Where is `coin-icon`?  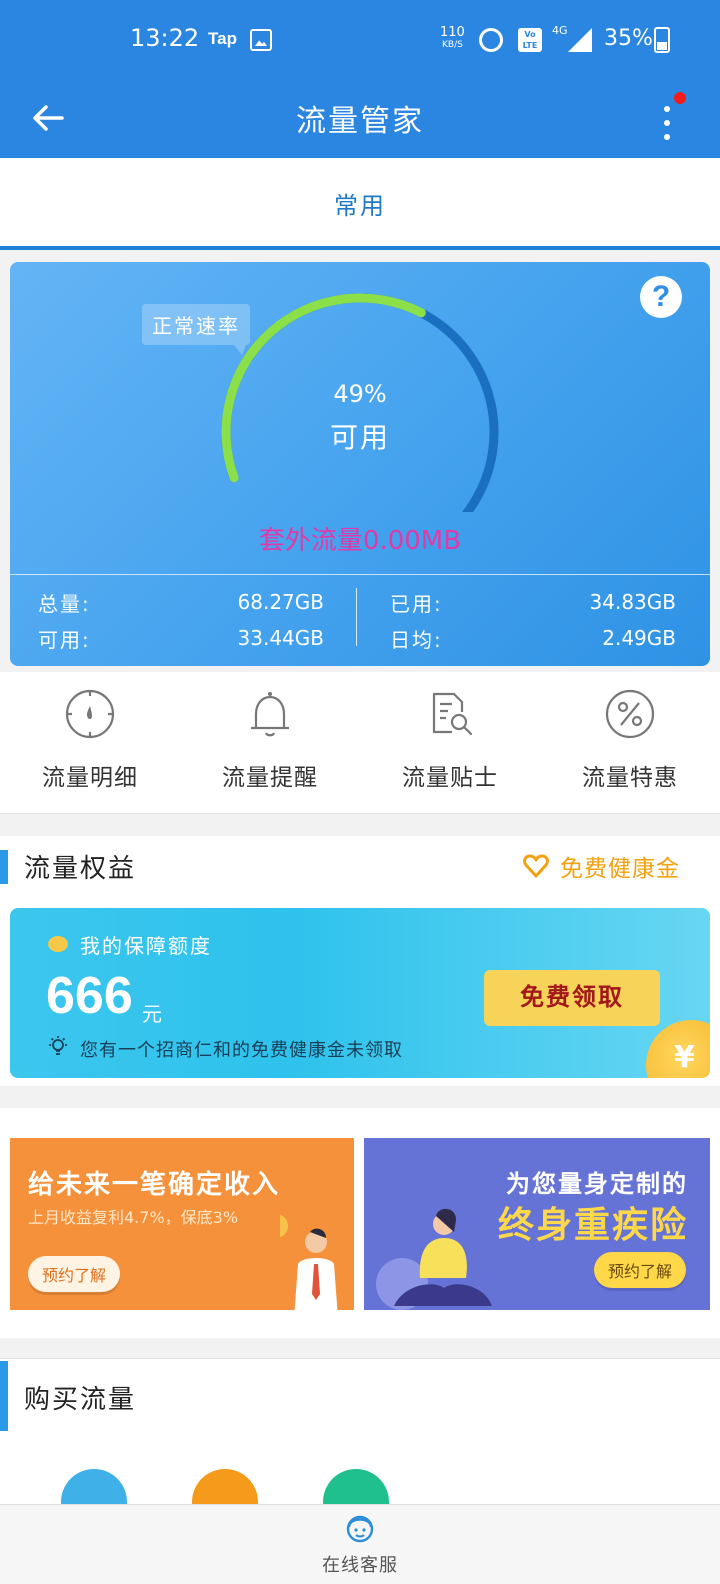
coin-icon is located at coordinates (58, 944).